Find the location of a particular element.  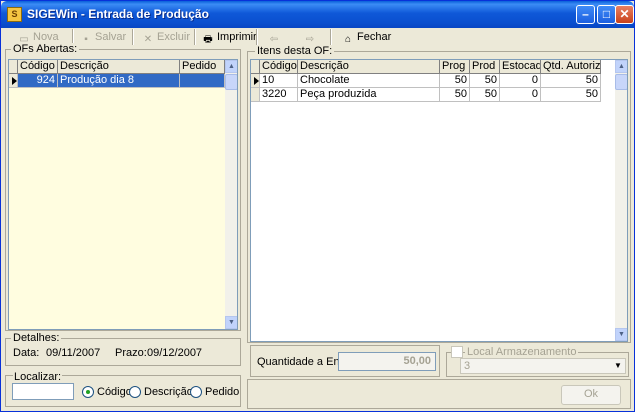

radio-pedido is located at coordinates (196, 392).